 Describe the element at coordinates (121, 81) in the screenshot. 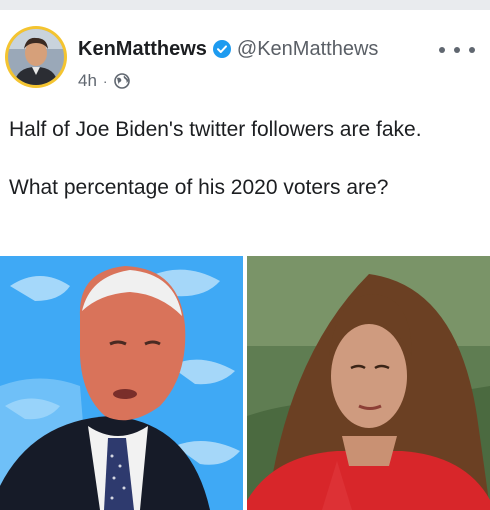

I see `globe-icon` at that location.